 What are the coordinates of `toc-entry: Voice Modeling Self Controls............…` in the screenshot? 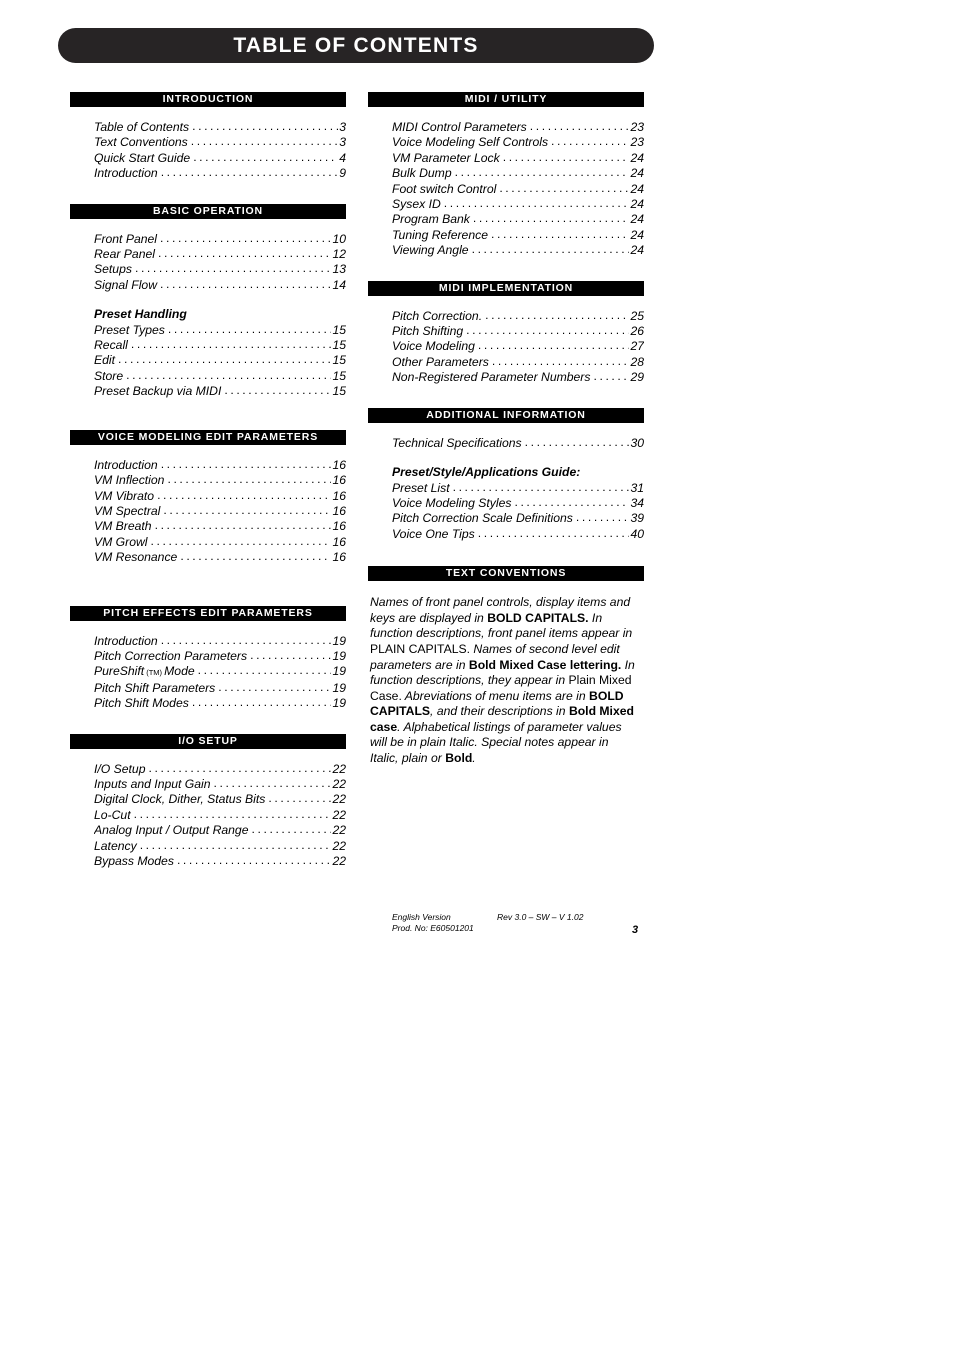 It's located at (518, 142).